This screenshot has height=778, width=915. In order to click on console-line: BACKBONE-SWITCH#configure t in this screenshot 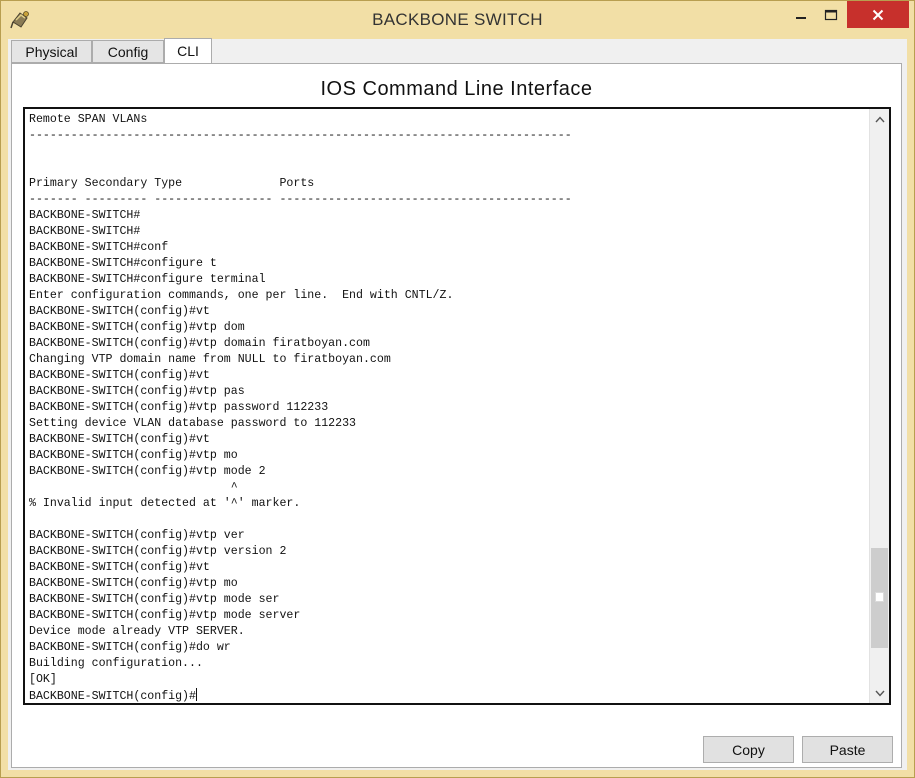, I will do `click(123, 263)`.